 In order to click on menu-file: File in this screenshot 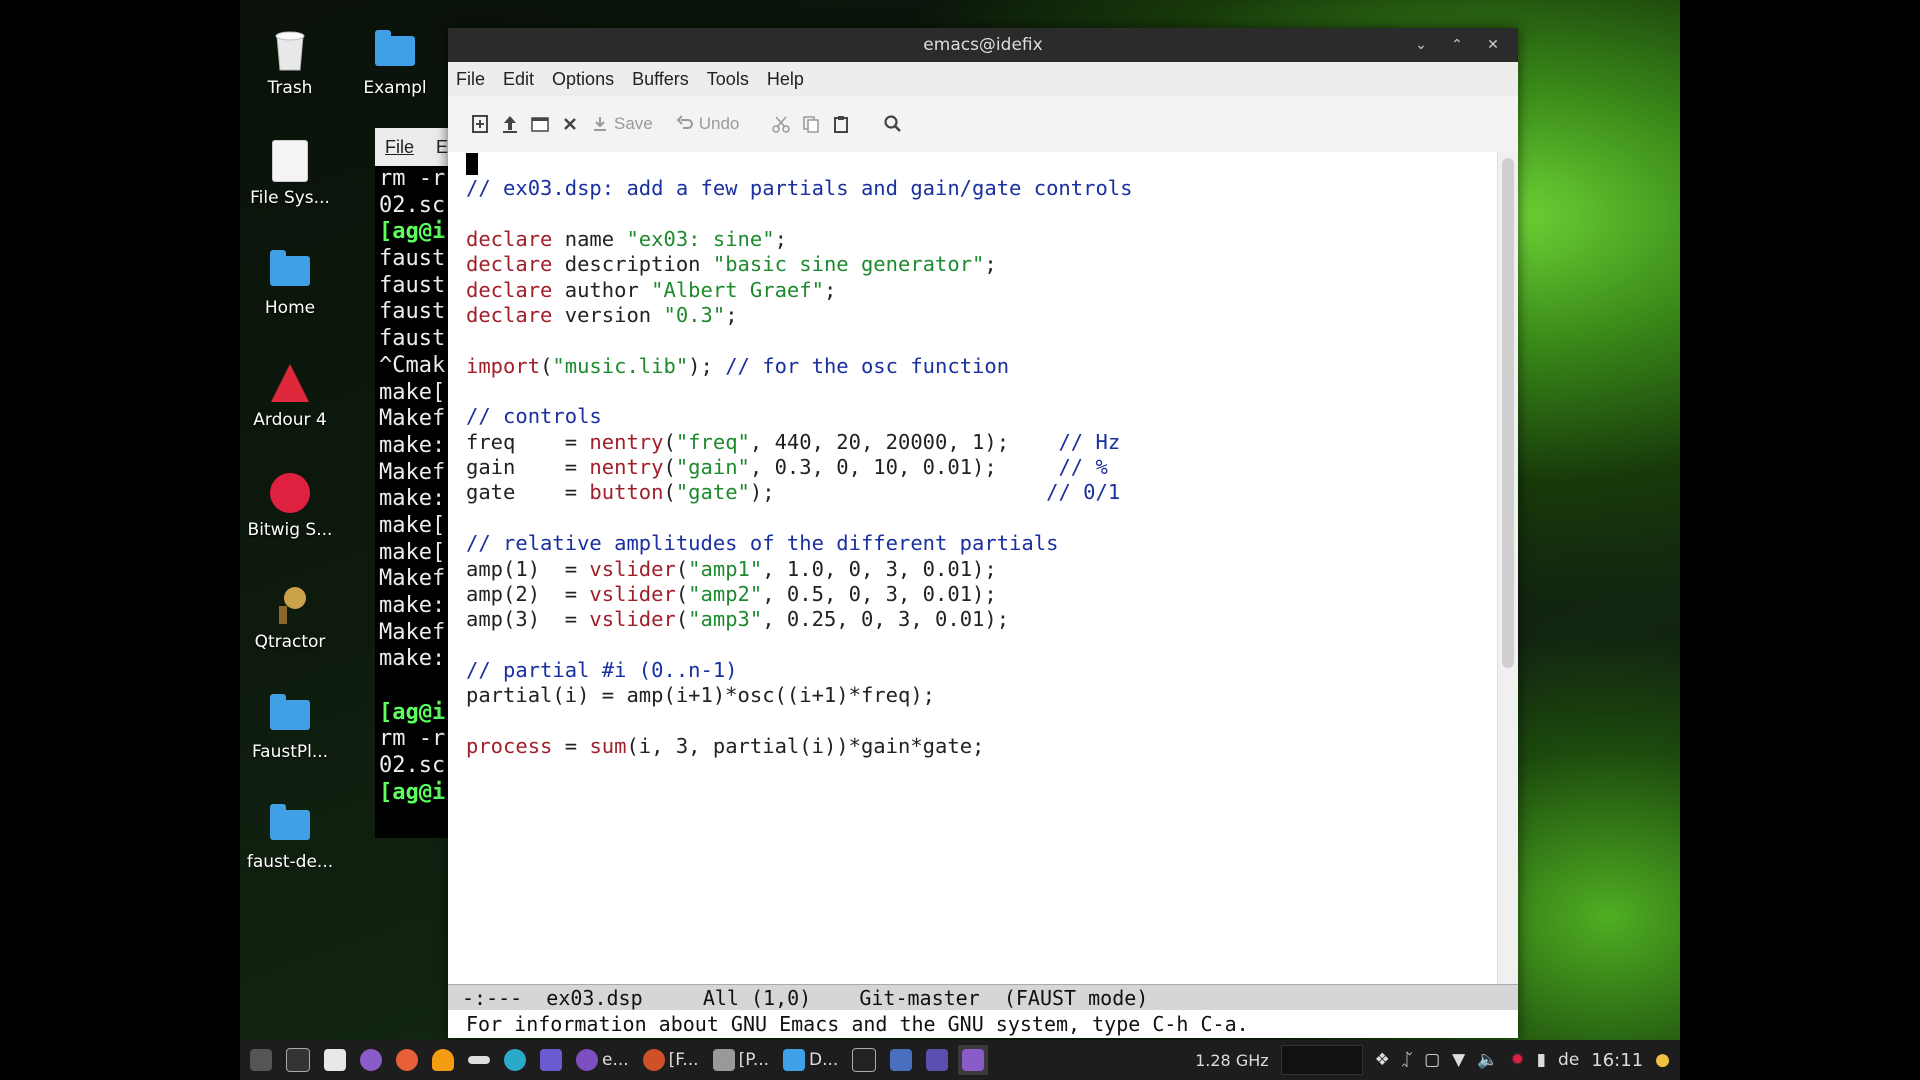, I will do `click(470, 79)`.